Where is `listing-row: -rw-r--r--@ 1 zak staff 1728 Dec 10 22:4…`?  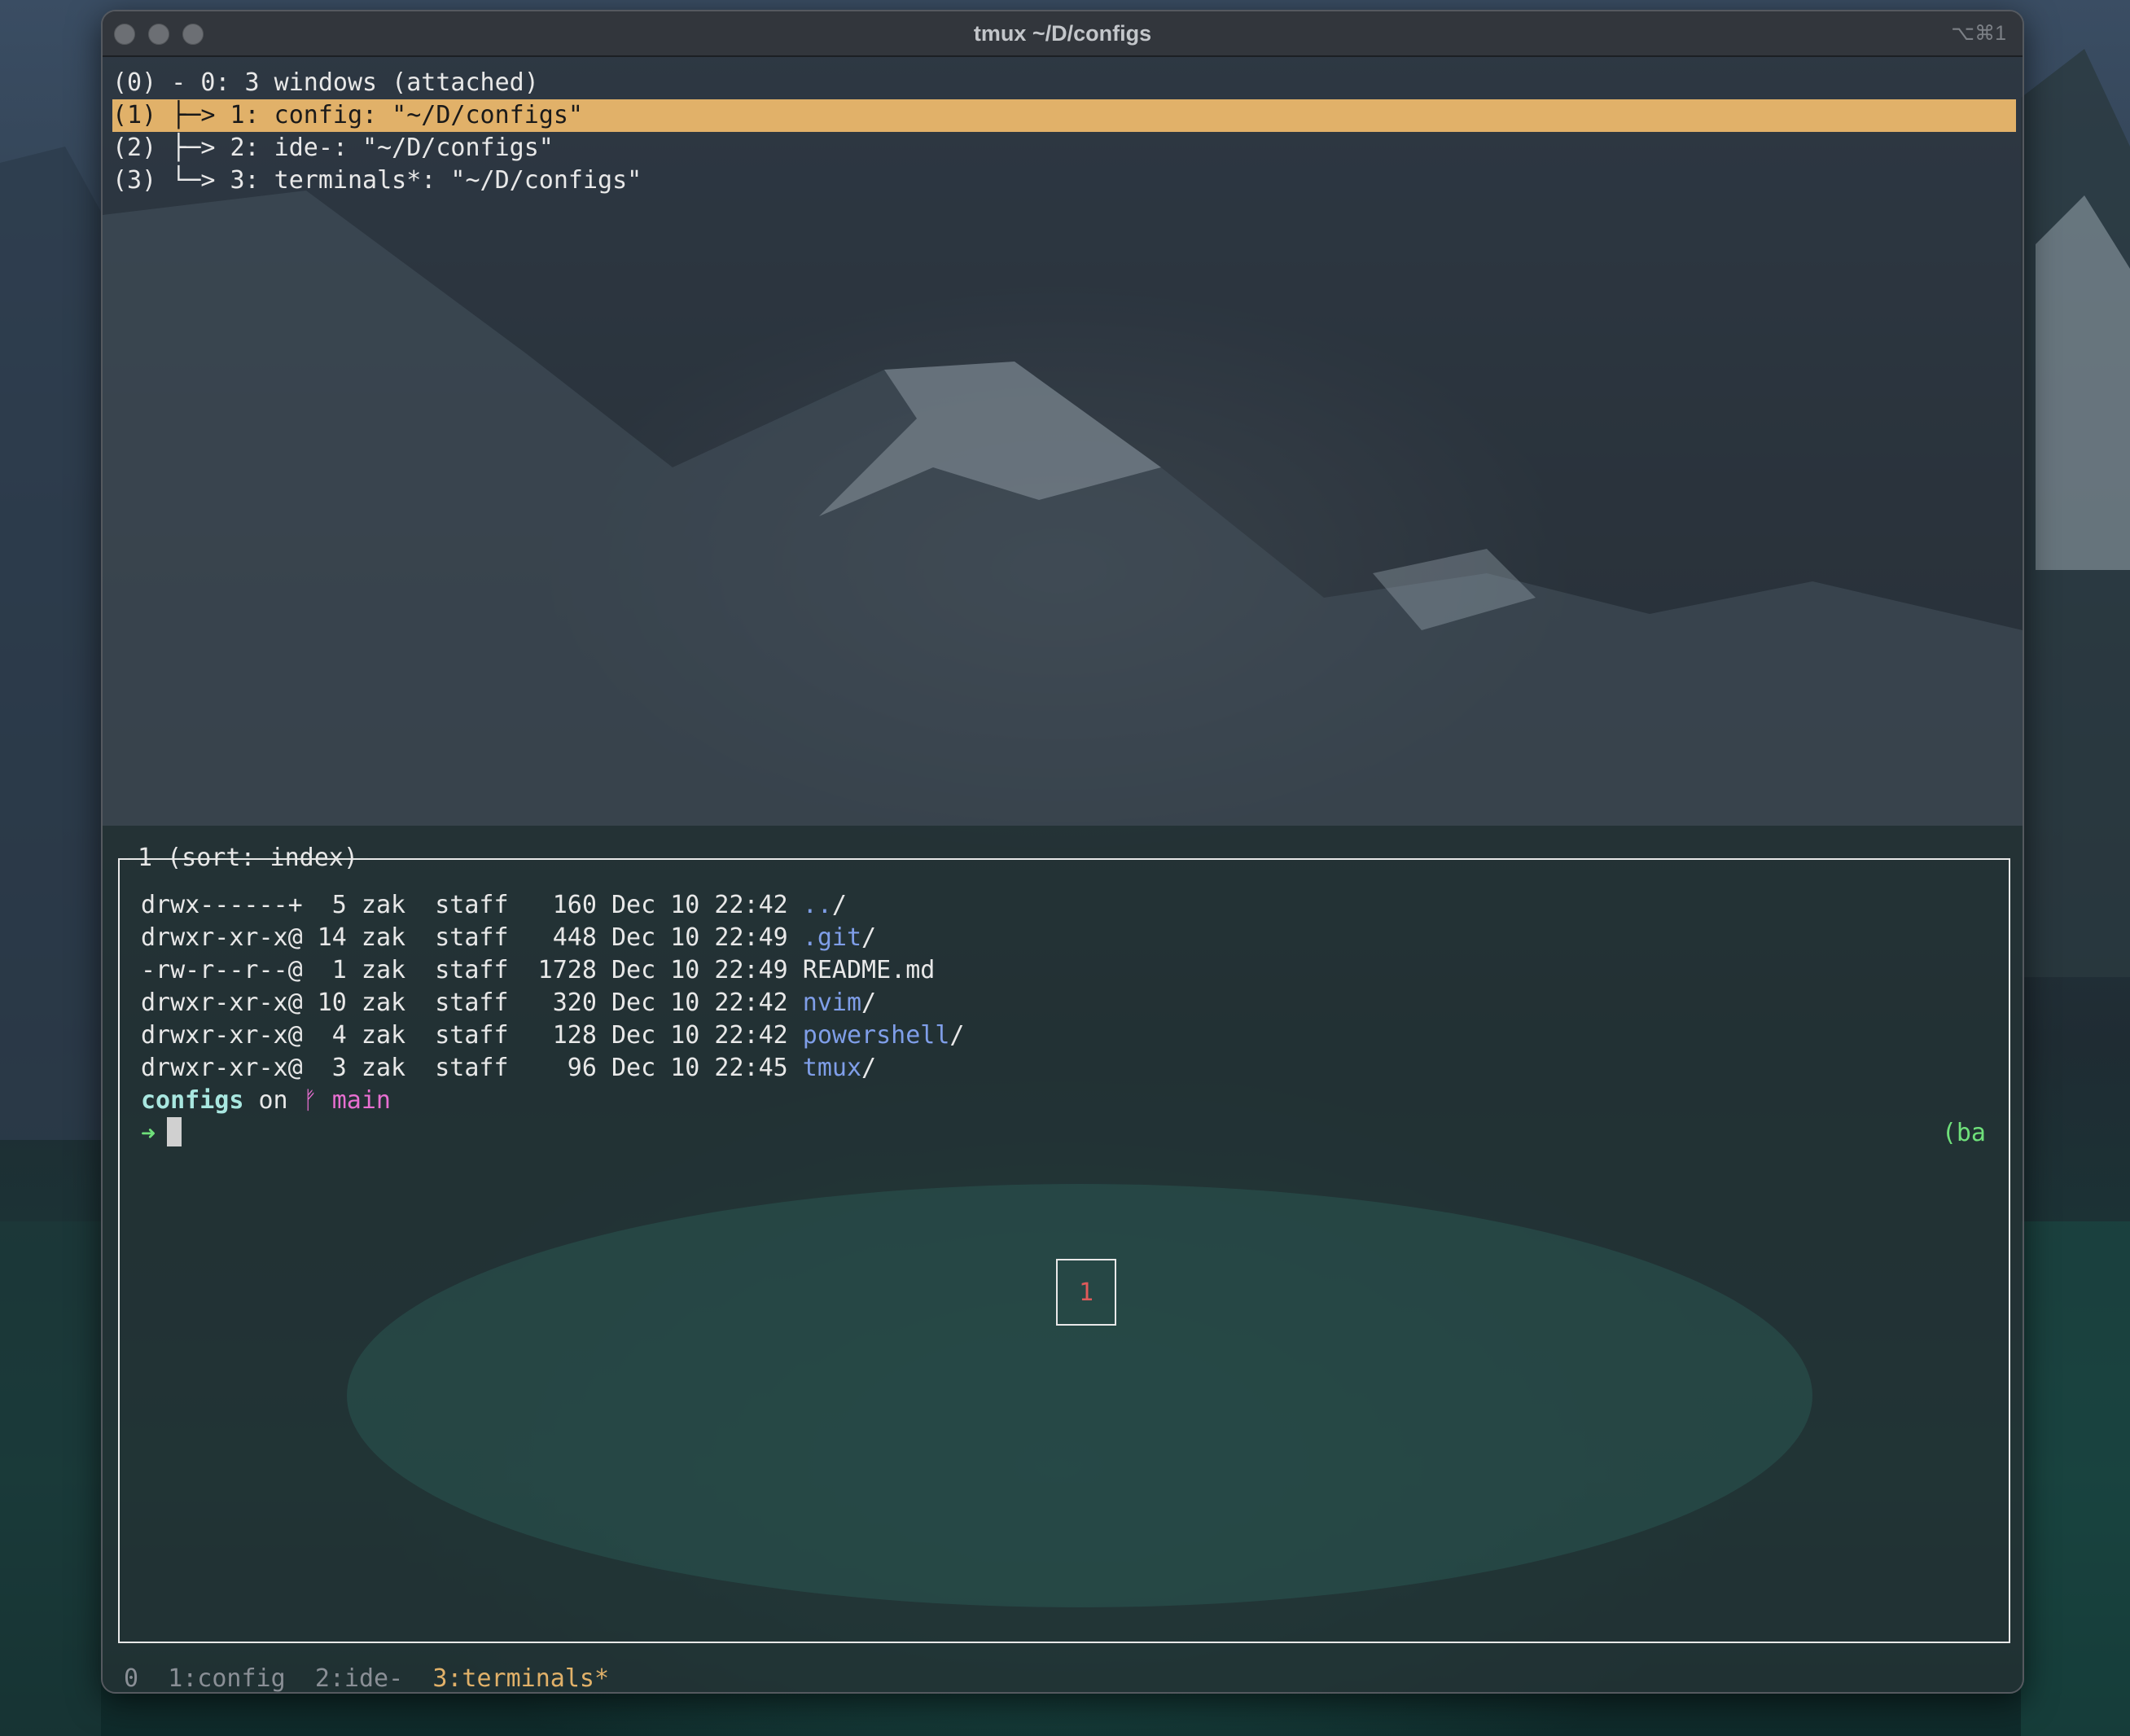 listing-row: -rw-r--r--@ 1 zak staff 1728 Dec 10 22:4… is located at coordinates (552, 970).